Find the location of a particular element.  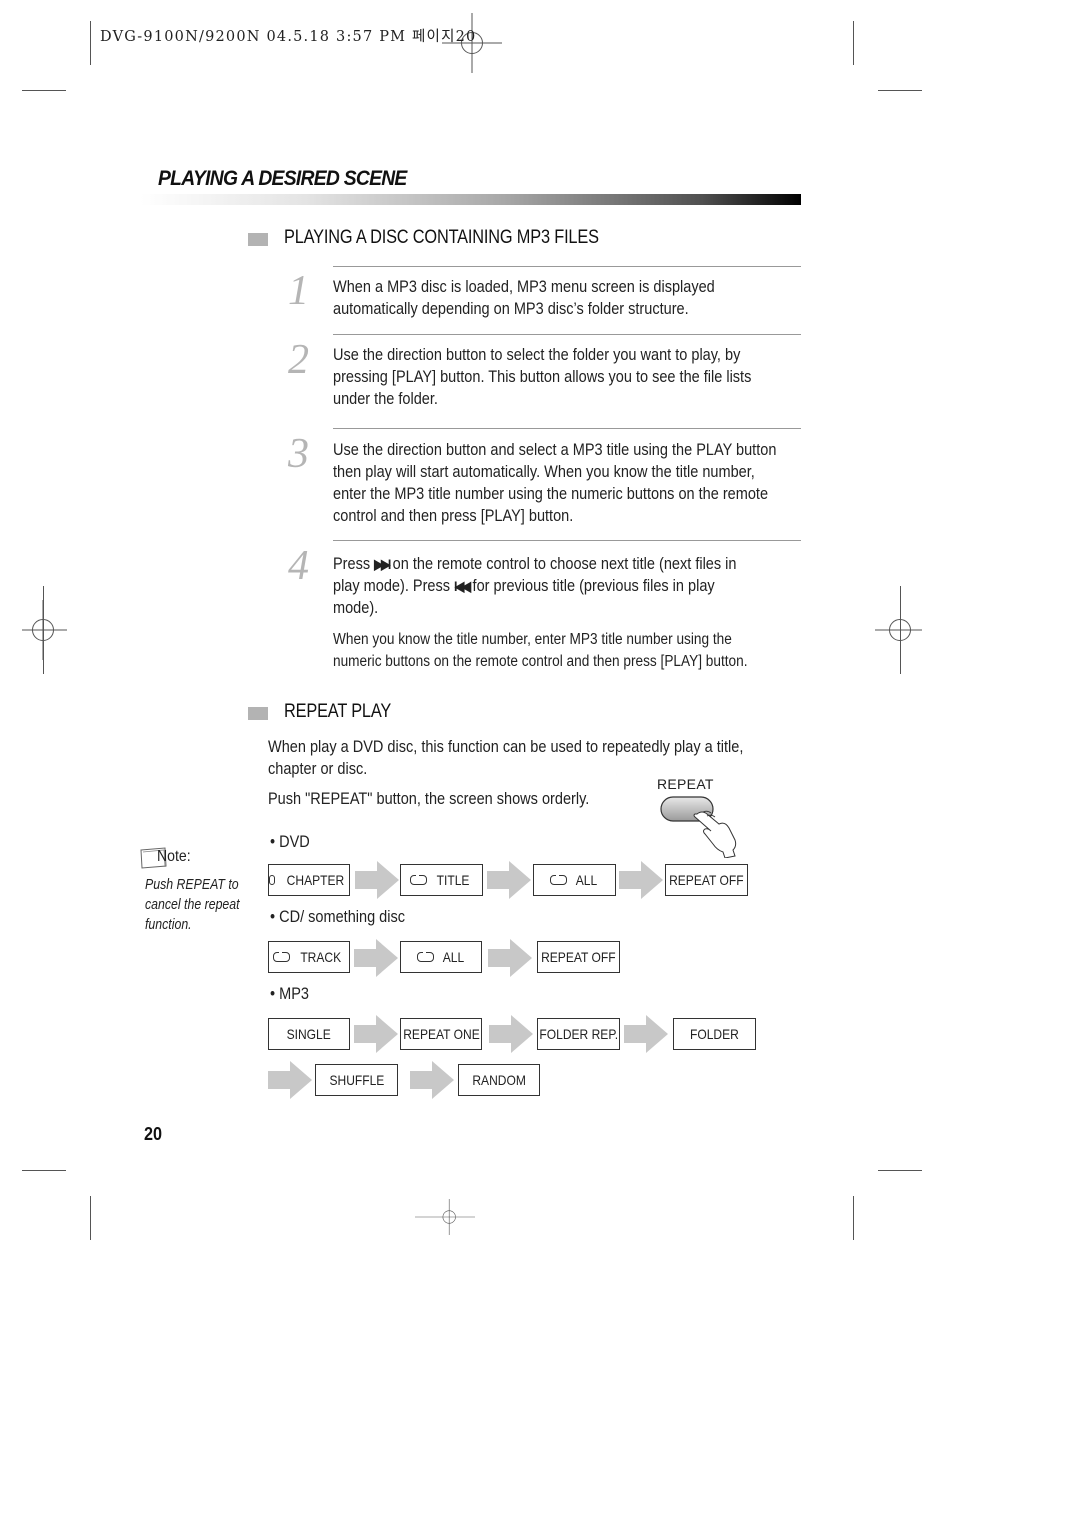

mode-box-chapter: CHAPTER is located at coordinates (309, 880).